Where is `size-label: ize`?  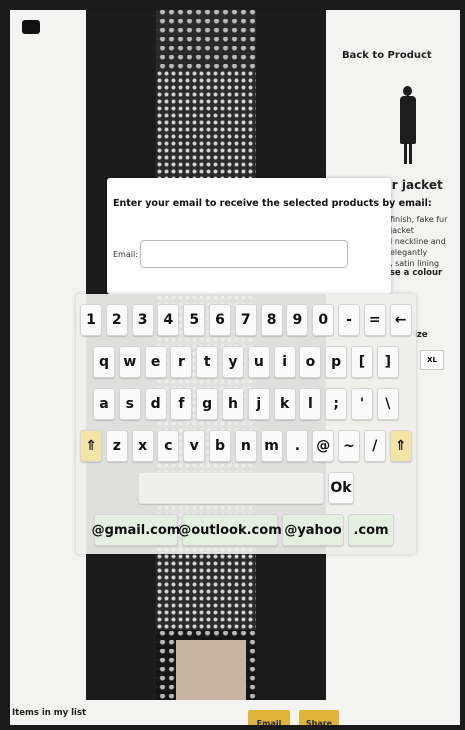
size-label: ize is located at coordinates (421, 335).